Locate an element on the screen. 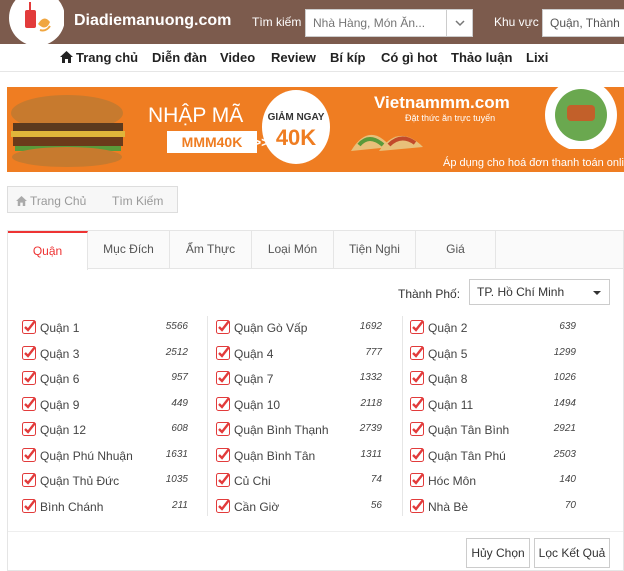 The image size is (624, 571). district-name: Quận 10 is located at coordinates (257, 404).